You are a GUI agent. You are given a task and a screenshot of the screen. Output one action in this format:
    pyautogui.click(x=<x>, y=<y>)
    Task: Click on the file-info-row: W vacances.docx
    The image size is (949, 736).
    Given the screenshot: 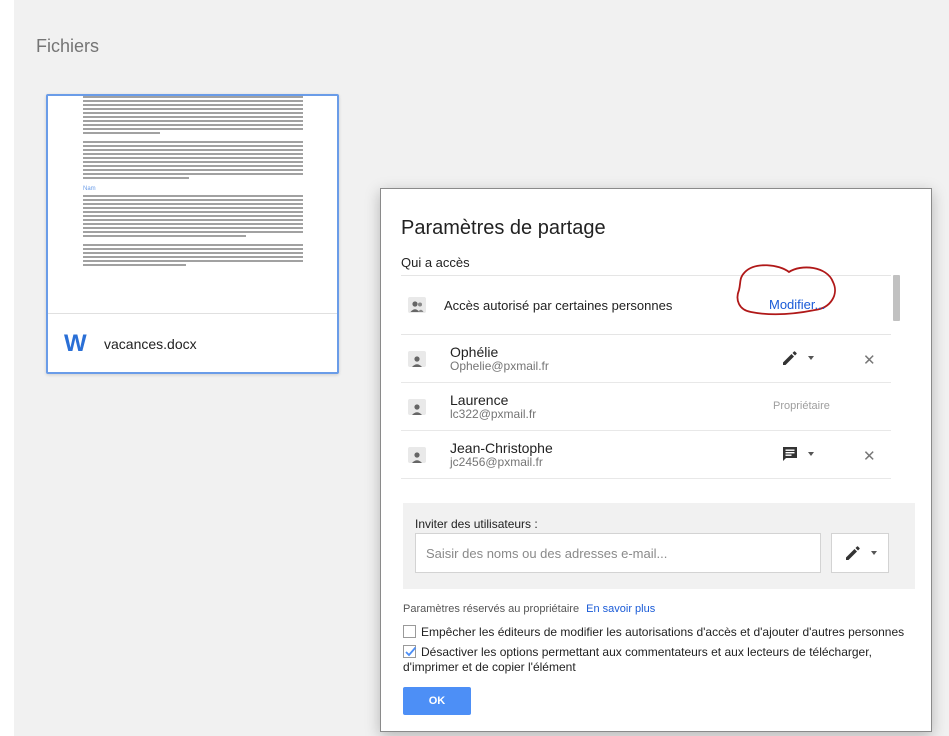 What is the action you would take?
    pyautogui.click(x=192, y=343)
    